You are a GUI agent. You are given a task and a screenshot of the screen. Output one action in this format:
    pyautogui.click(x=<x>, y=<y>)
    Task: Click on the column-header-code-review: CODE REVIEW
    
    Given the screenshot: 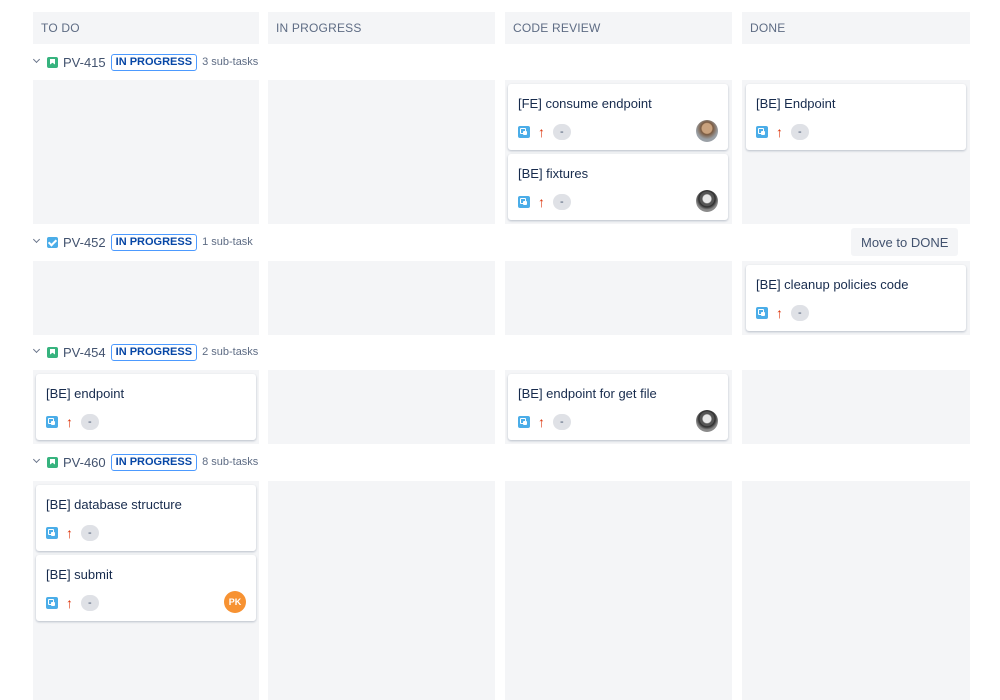 What is the action you would take?
    pyautogui.click(x=618, y=28)
    